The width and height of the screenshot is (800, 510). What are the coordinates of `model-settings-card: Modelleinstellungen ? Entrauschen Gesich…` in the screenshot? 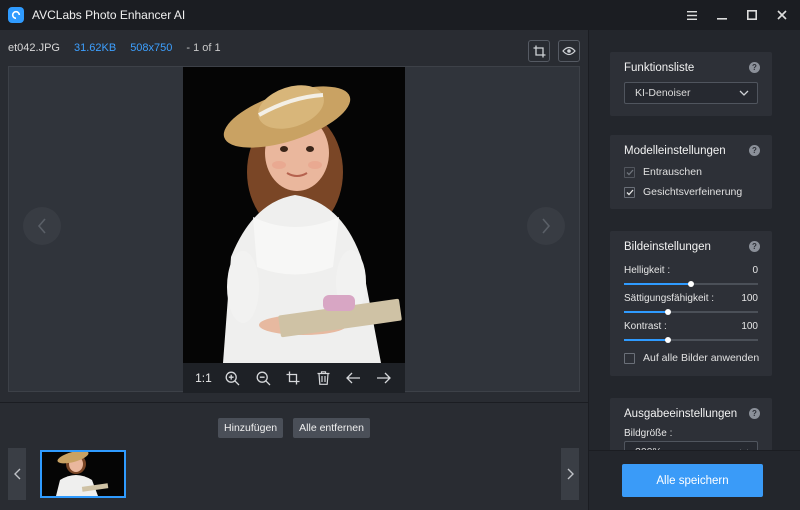 It's located at (691, 172).